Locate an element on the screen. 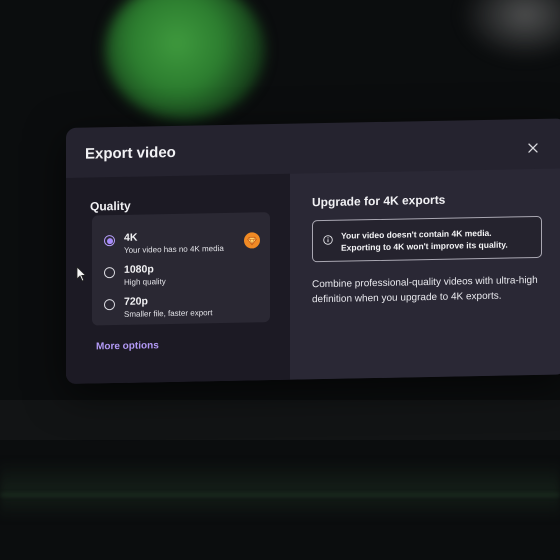 Image resolution: width=560 pixels, height=560 pixels. dialog-title: Export video is located at coordinates (130, 153).